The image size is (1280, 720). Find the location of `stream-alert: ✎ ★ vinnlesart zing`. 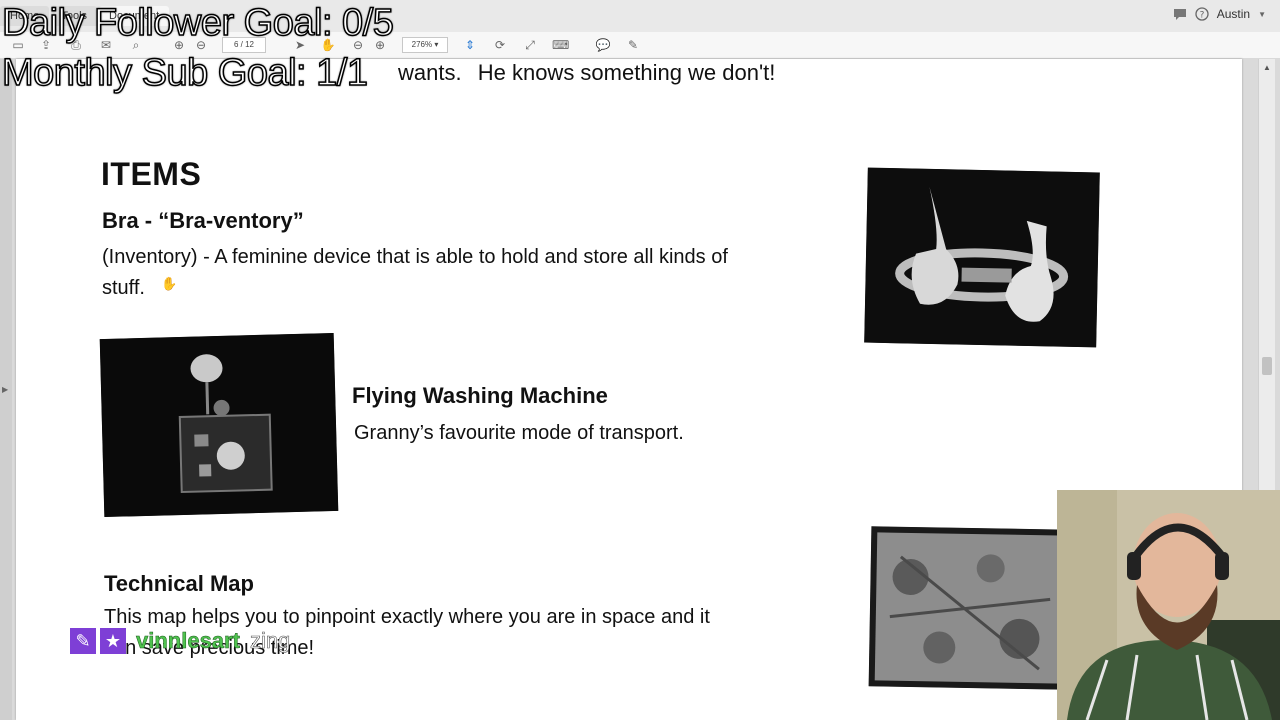

stream-alert: ✎ ★ vinnlesart zing is located at coordinates (180, 641).